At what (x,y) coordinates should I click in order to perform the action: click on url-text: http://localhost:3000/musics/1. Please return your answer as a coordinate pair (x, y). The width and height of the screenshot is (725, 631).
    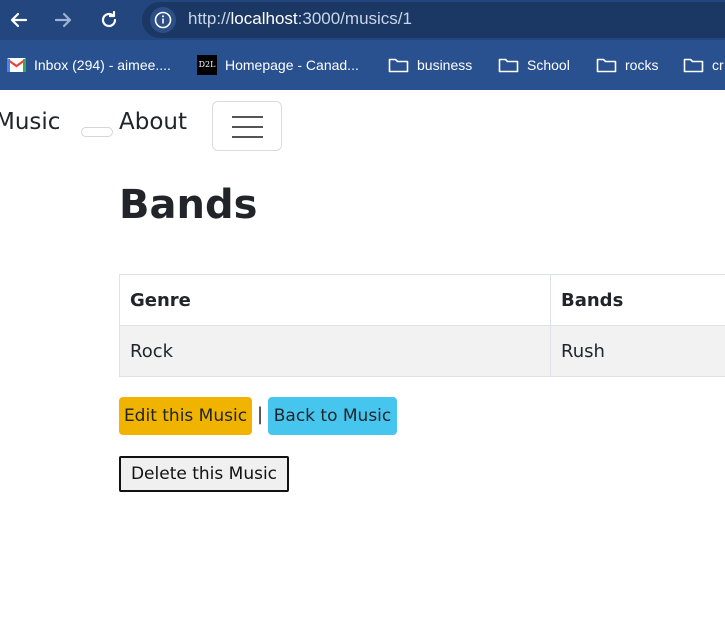
    Looking at the image, I should click on (300, 19).